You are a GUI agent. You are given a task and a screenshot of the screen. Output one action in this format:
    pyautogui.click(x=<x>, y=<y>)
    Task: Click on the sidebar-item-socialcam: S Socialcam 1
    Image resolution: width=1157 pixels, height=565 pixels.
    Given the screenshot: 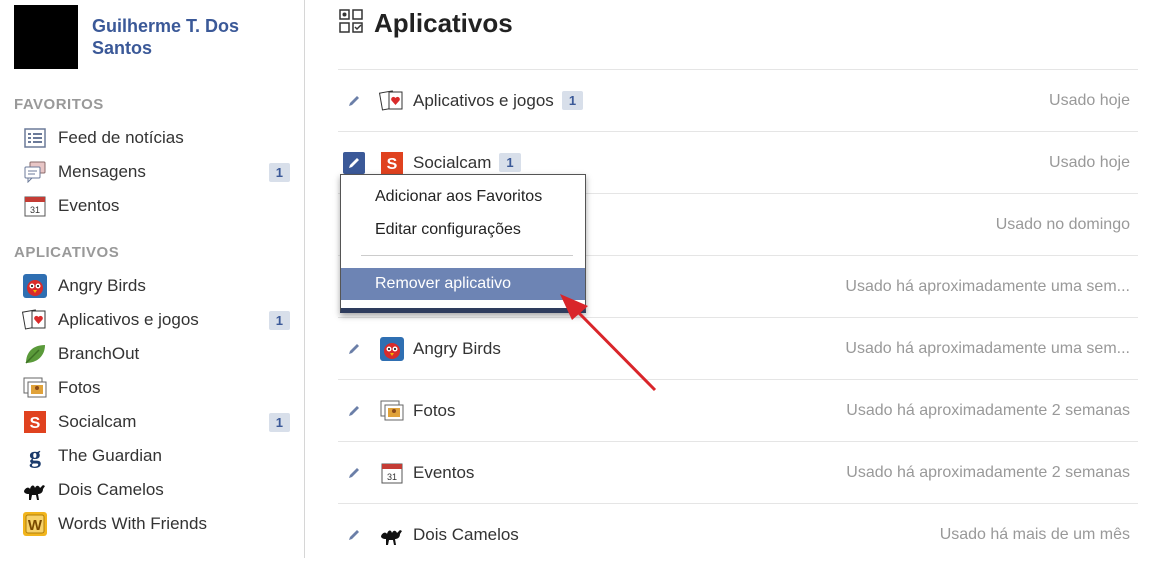 What is the action you would take?
    pyautogui.click(x=156, y=422)
    